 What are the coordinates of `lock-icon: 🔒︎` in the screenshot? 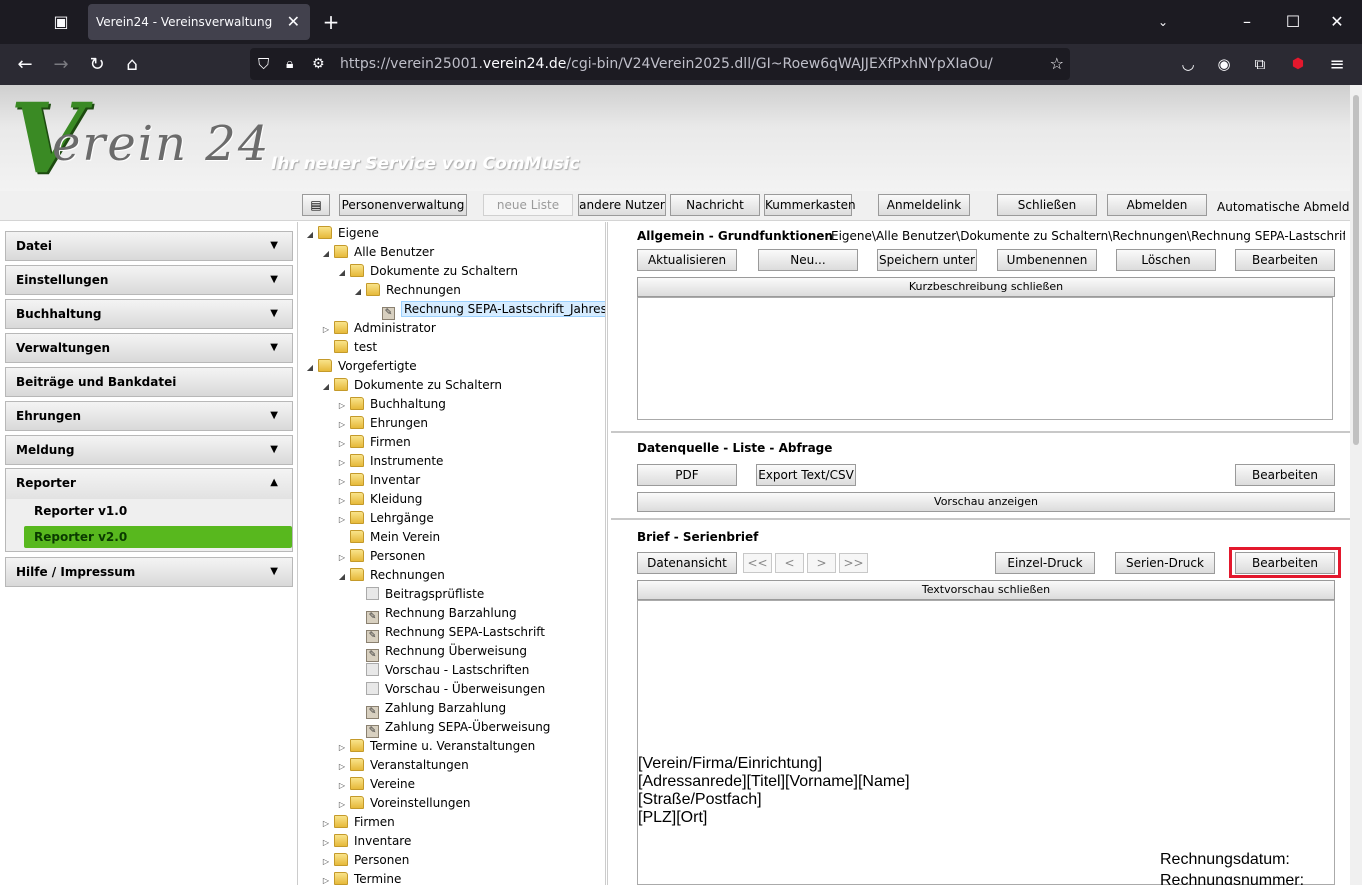 It's located at (289, 64).